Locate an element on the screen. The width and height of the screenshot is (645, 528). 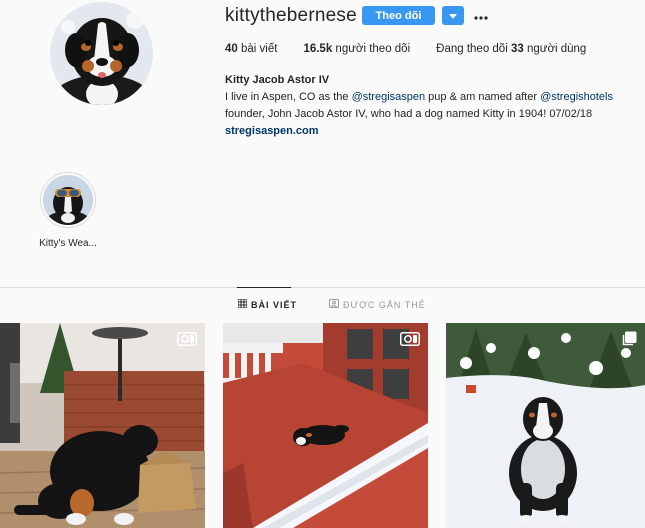
following-stat: Đang theo dõi 33 người dùng is located at coordinates (511, 49).